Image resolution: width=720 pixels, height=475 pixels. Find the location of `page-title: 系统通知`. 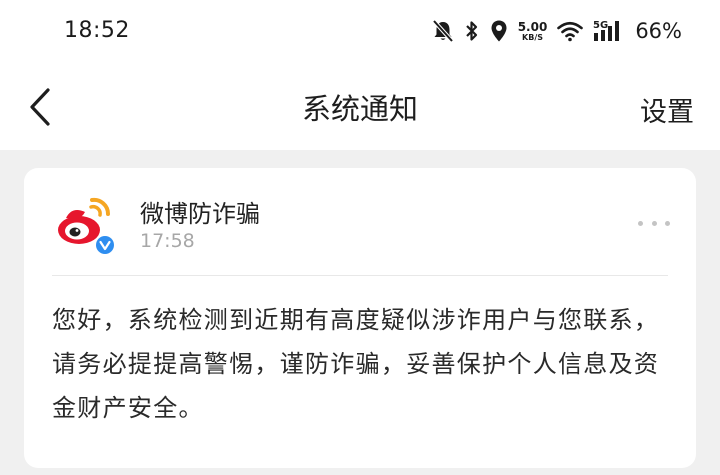

page-title: 系统通知 is located at coordinates (359, 109).